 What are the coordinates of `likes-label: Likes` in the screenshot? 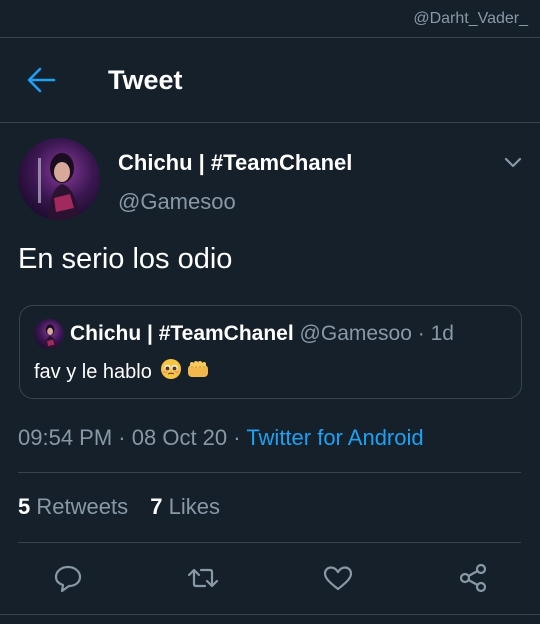 It's located at (194, 506).